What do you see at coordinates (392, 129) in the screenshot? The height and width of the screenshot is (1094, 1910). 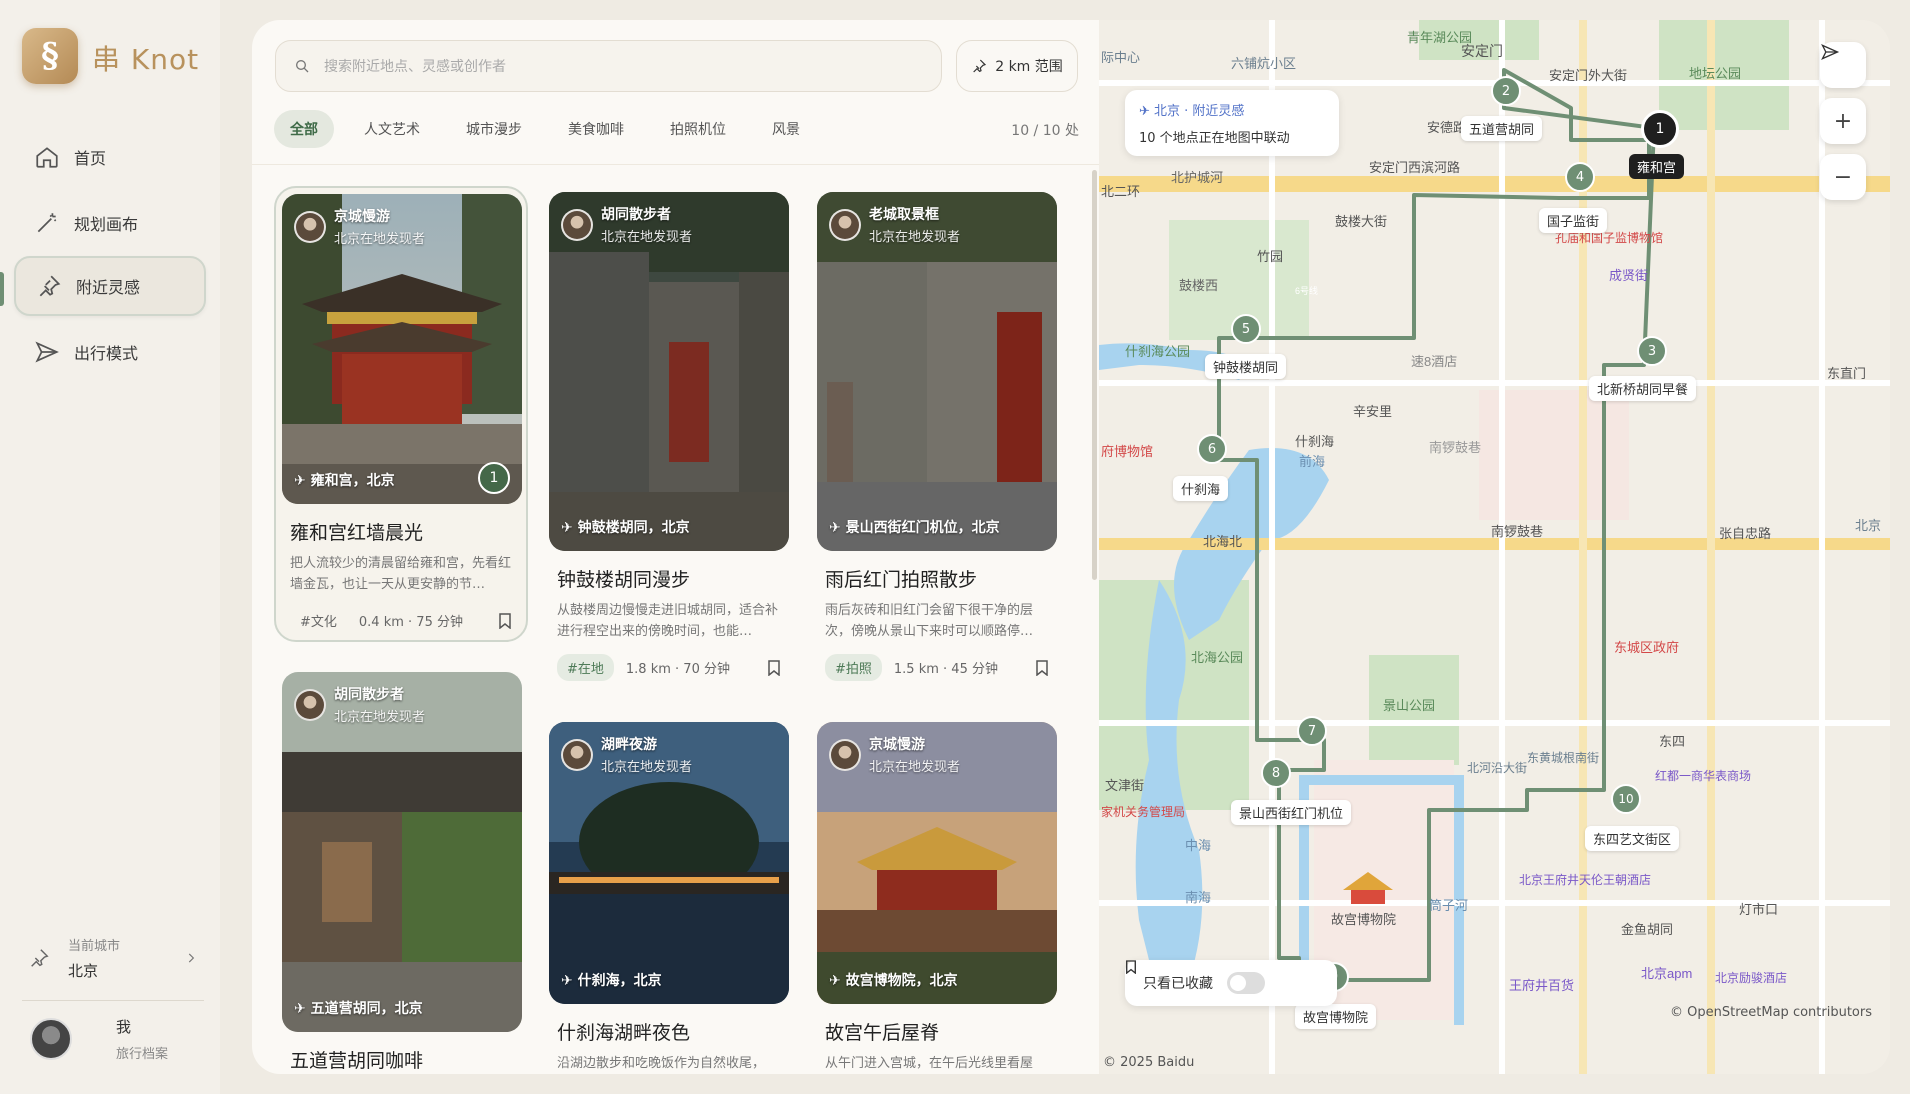 I see `tab-culture: 人文艺术` at bounding box center [392, 129].